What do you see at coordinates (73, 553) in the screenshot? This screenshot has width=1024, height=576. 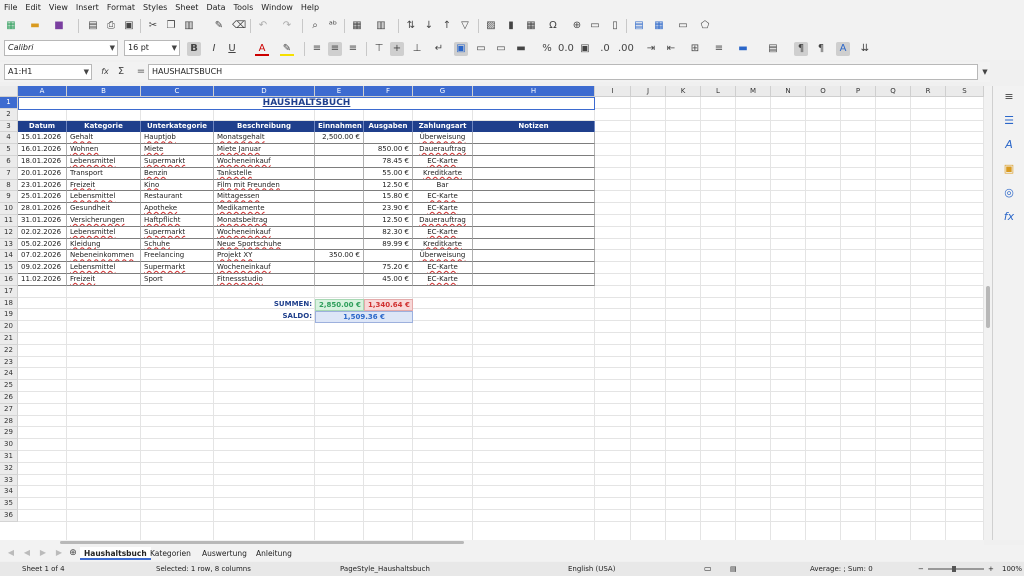 I see `add-sheet-icon: ⊕` at bounding box center [73, 553].